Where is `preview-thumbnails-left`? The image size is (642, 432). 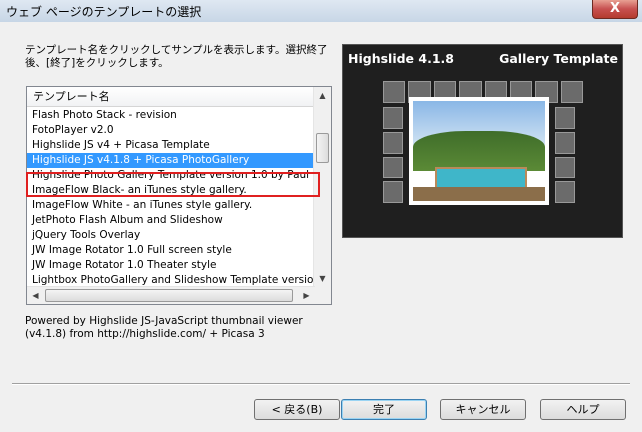 preview-thumbnails-left is located at coordinates (393, 155).